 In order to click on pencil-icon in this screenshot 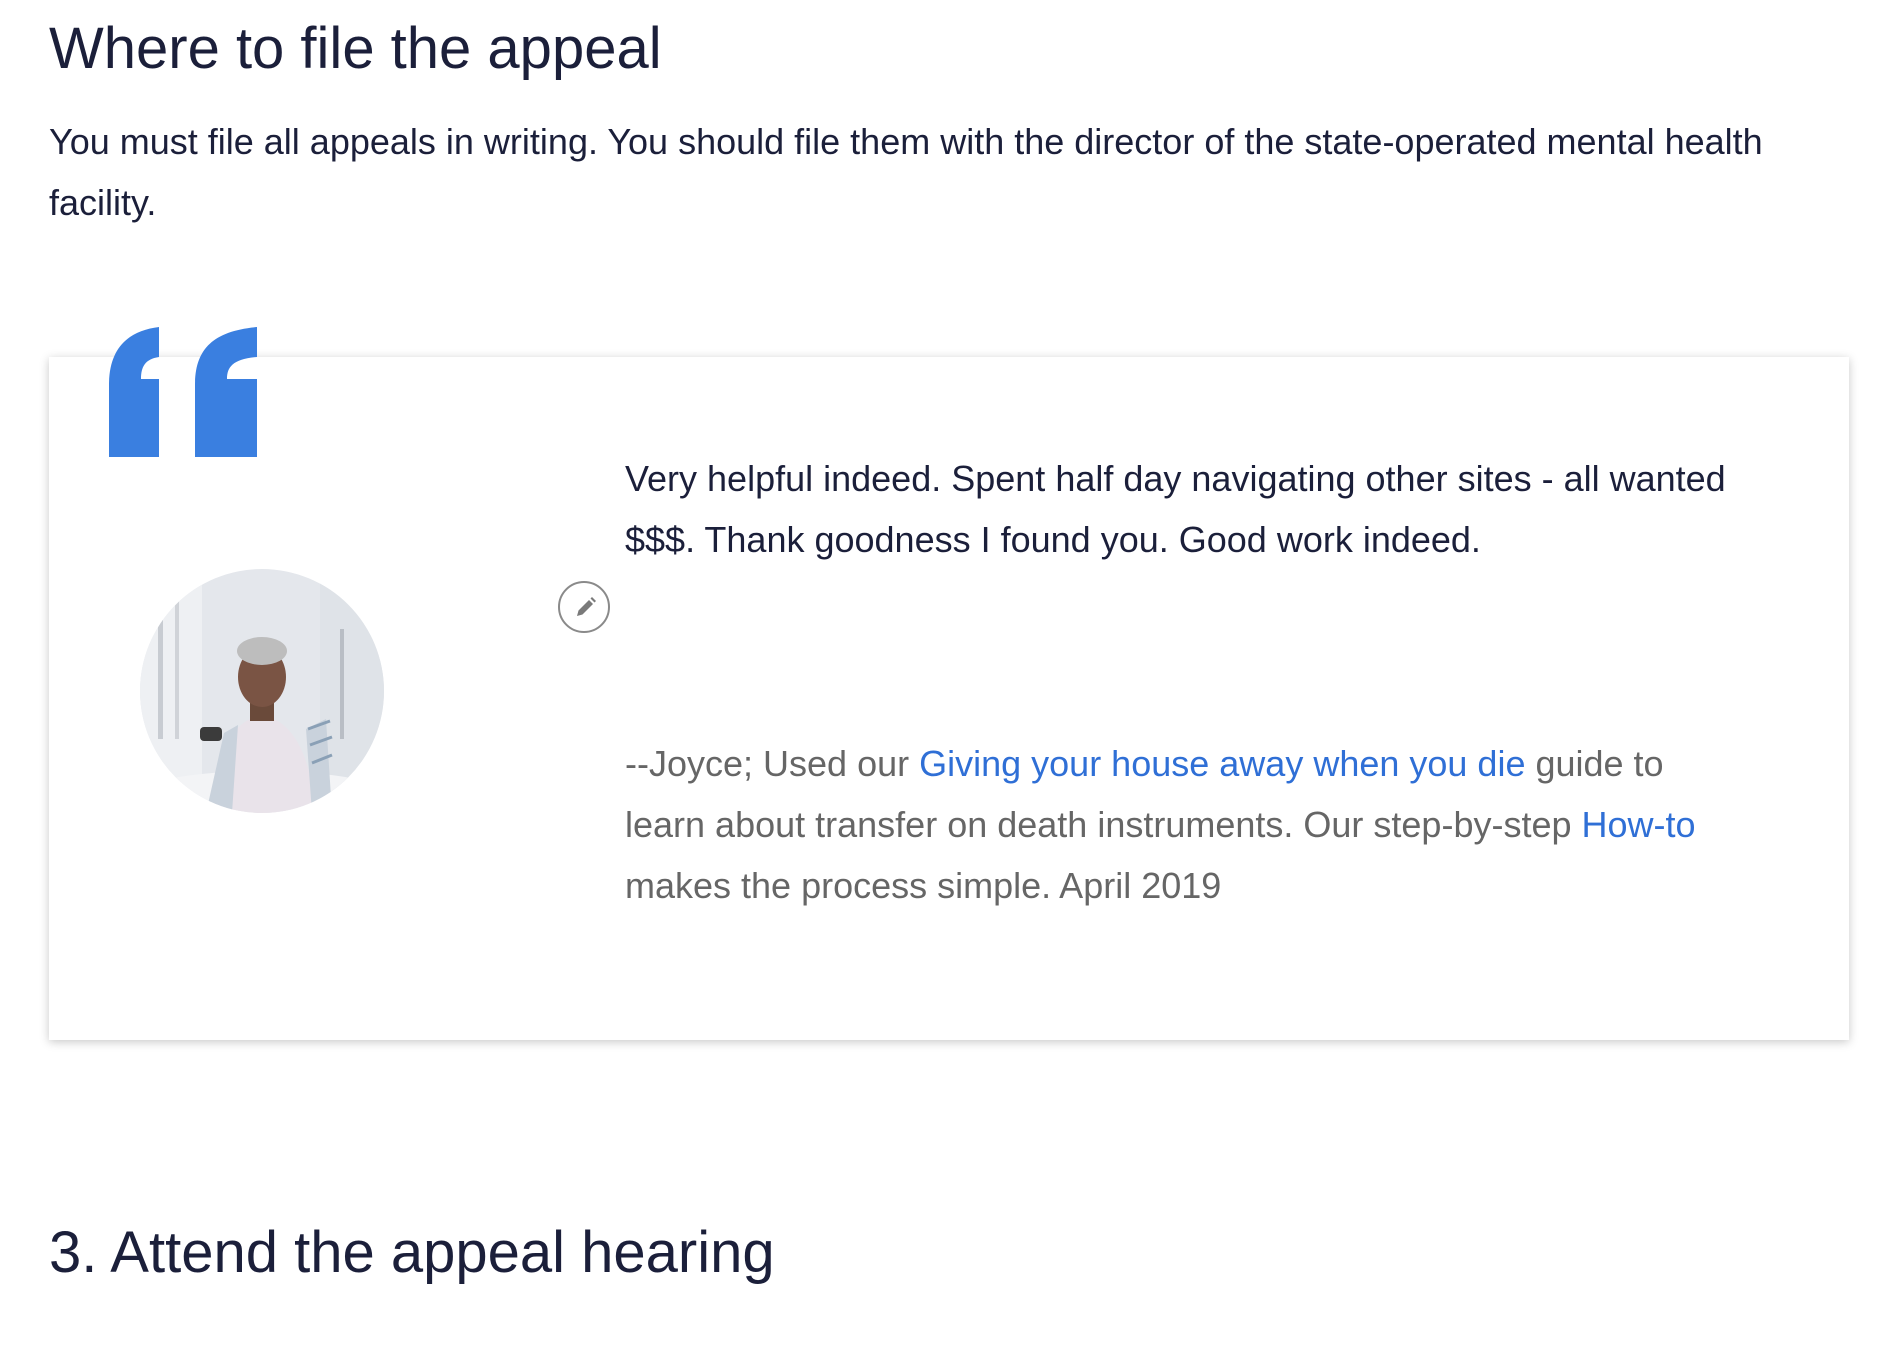, I will do `click(586, 606)`.